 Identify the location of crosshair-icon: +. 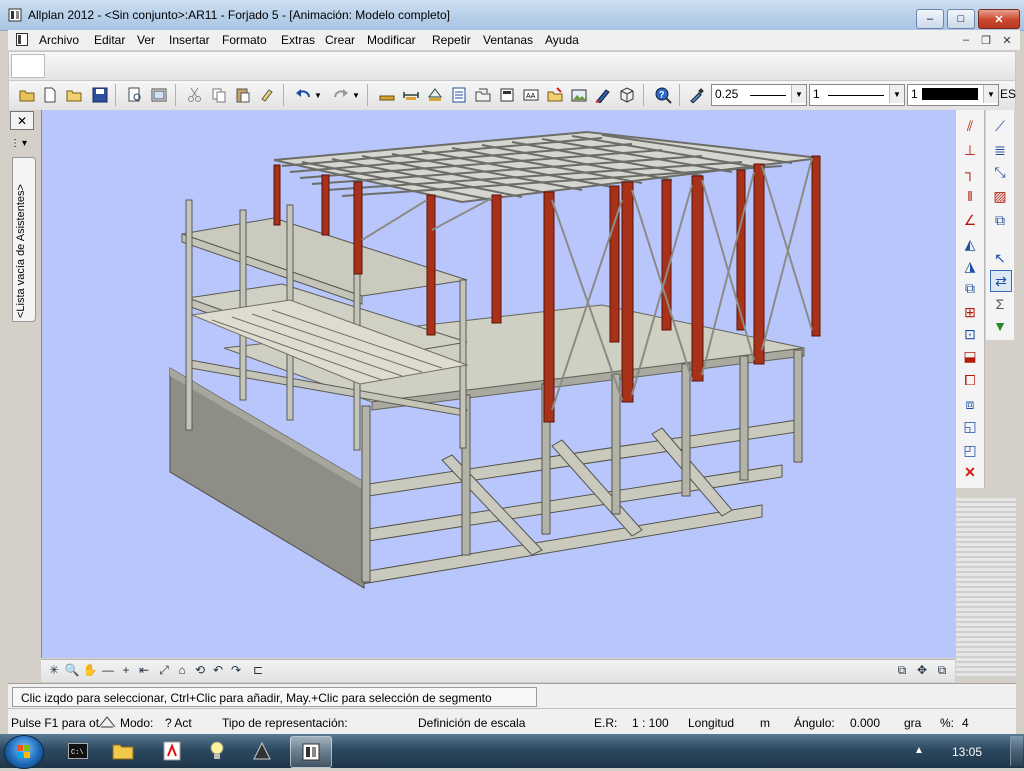
(126, 670).